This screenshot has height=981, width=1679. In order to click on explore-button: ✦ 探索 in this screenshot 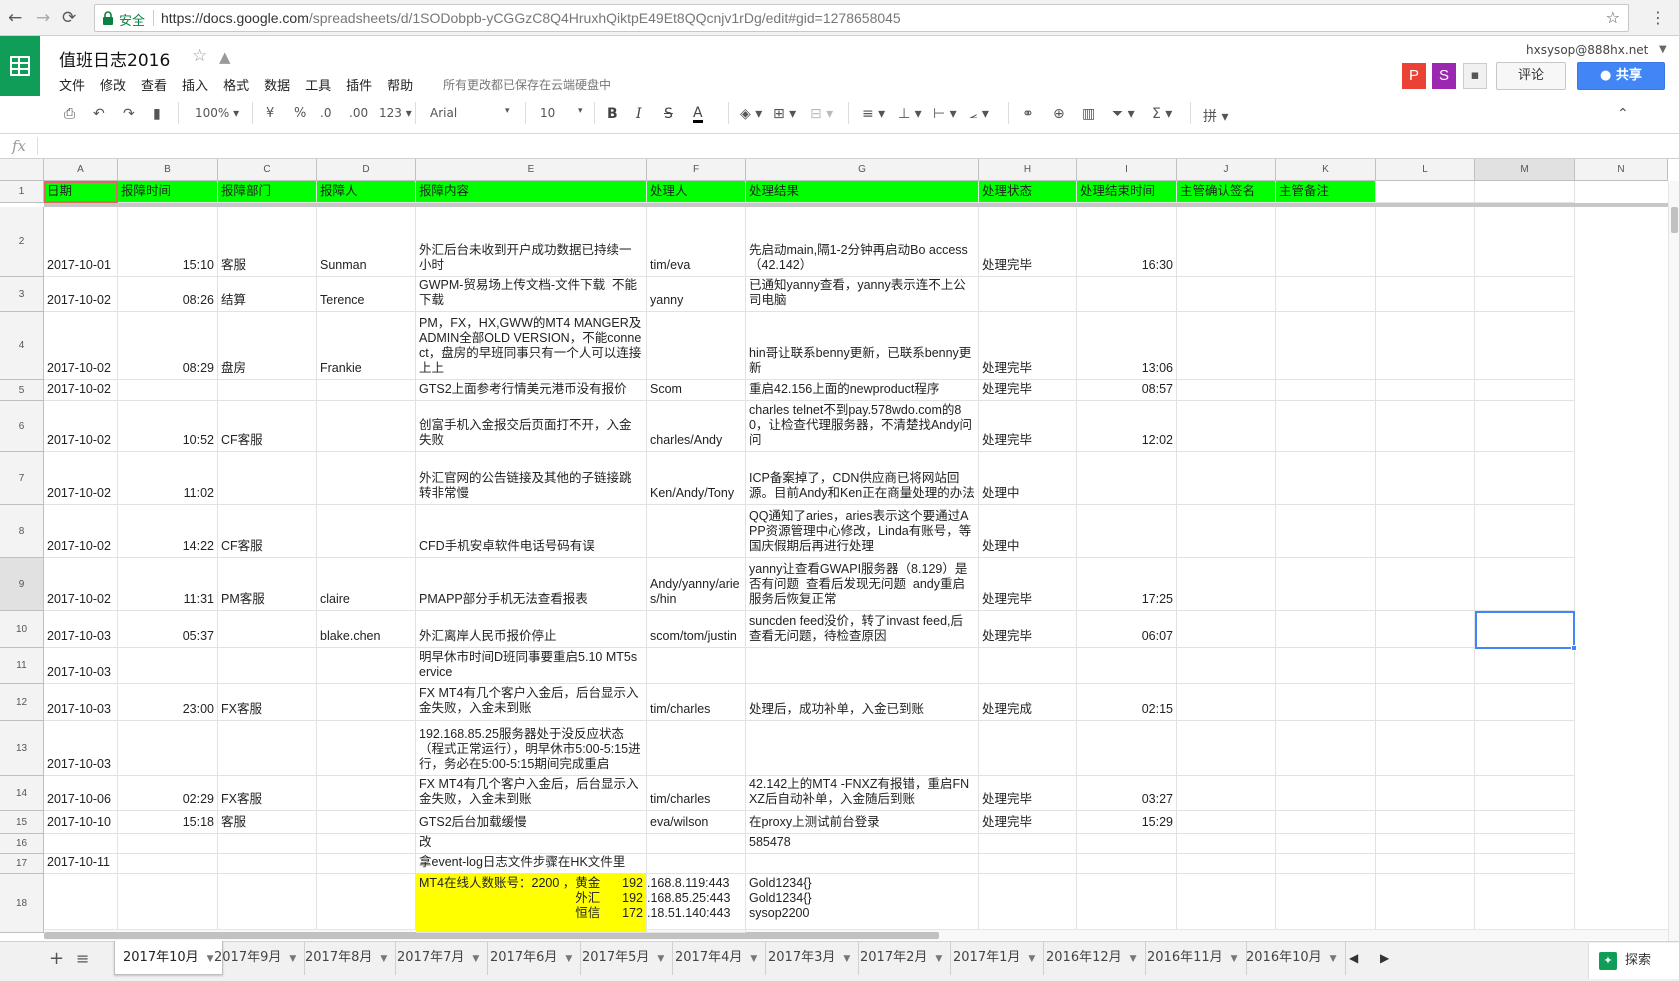, I will do `click(1633, 961)`.